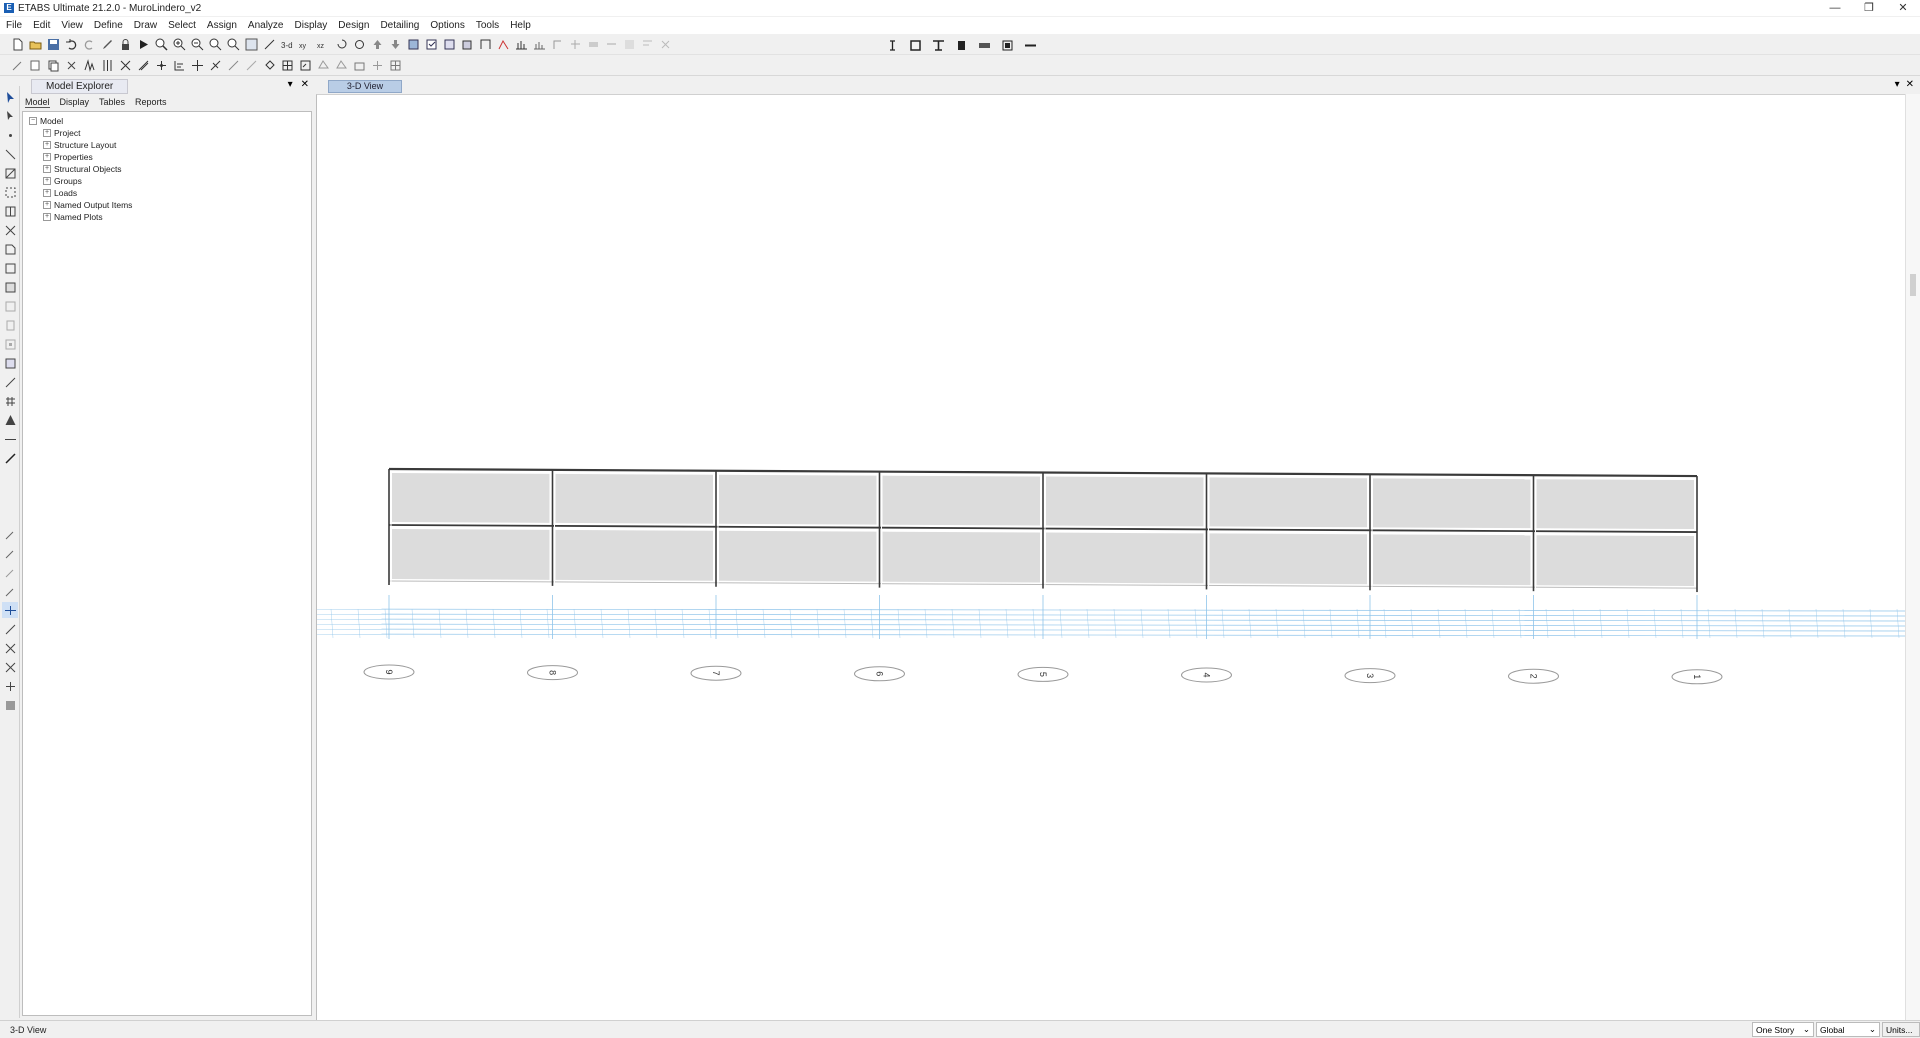 Image resolution: width=1920 pixels, height=1038 pixels. I want to click on draw-joint-icon, so click(10, 135).